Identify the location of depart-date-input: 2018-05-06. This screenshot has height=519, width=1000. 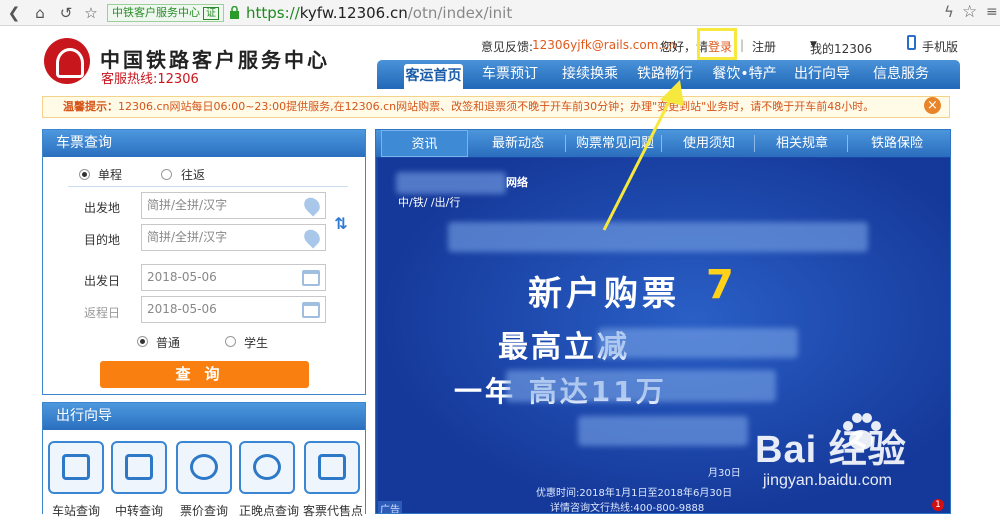
(233, 277).